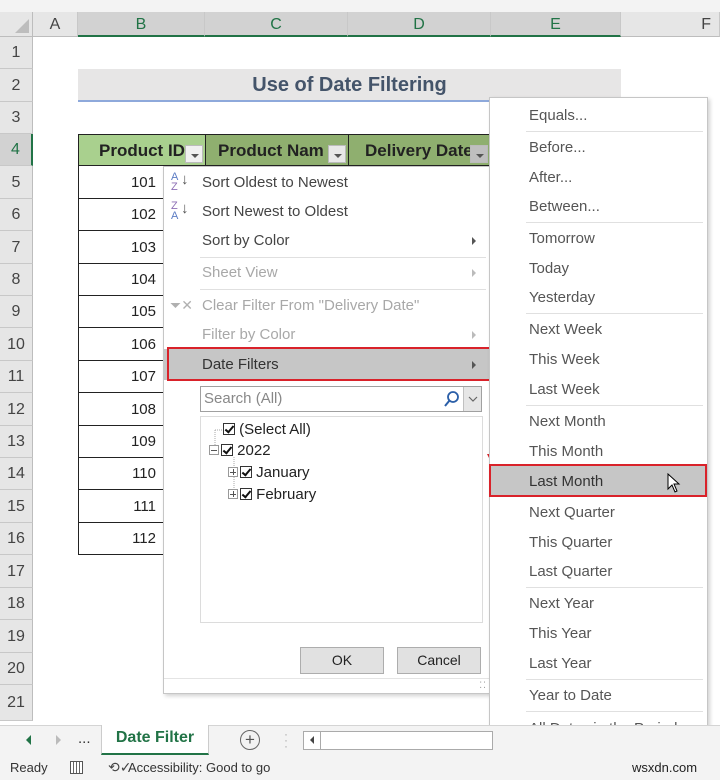 This screenshot has width=720, height=780. I want to click on date-filter-next-quarter: Next Quarter, so click(598, 512).